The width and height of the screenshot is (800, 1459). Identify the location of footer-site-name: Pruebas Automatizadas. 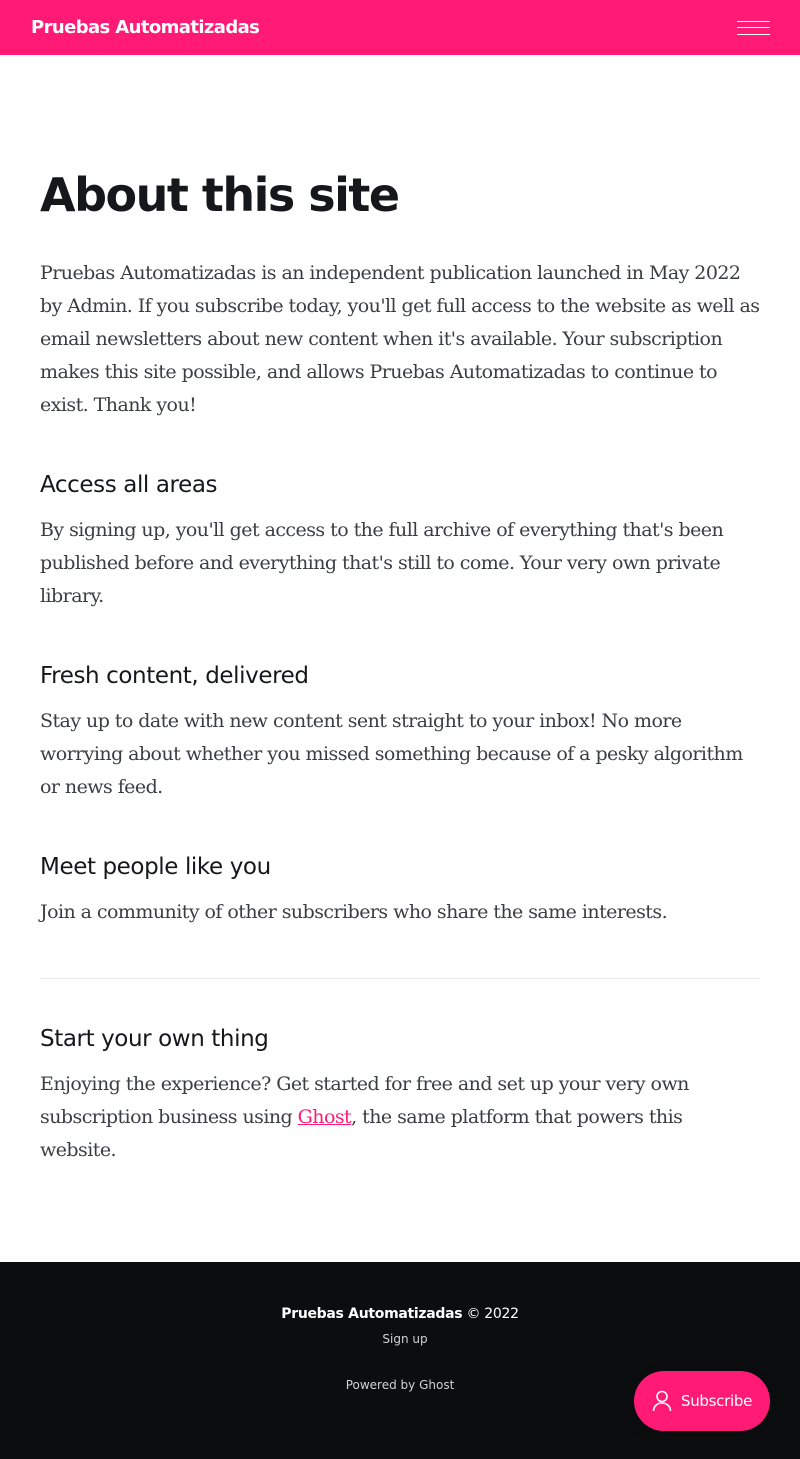
(371, 1314).